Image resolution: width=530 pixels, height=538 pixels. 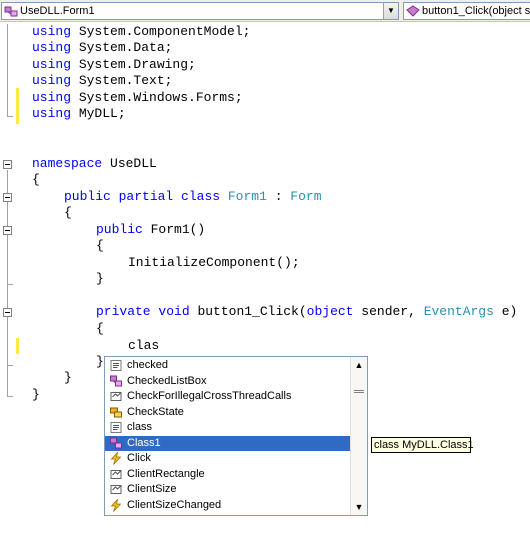 I want to click on scroll-up-icon: ▲, so click(x=359, y=365).